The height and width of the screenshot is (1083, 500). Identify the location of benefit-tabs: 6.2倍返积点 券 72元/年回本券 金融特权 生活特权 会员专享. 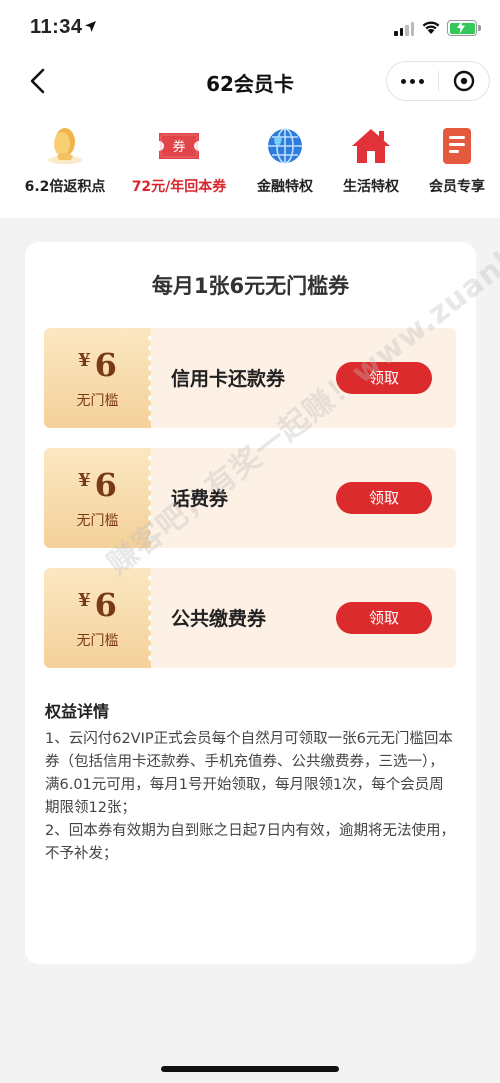
(250, 162).